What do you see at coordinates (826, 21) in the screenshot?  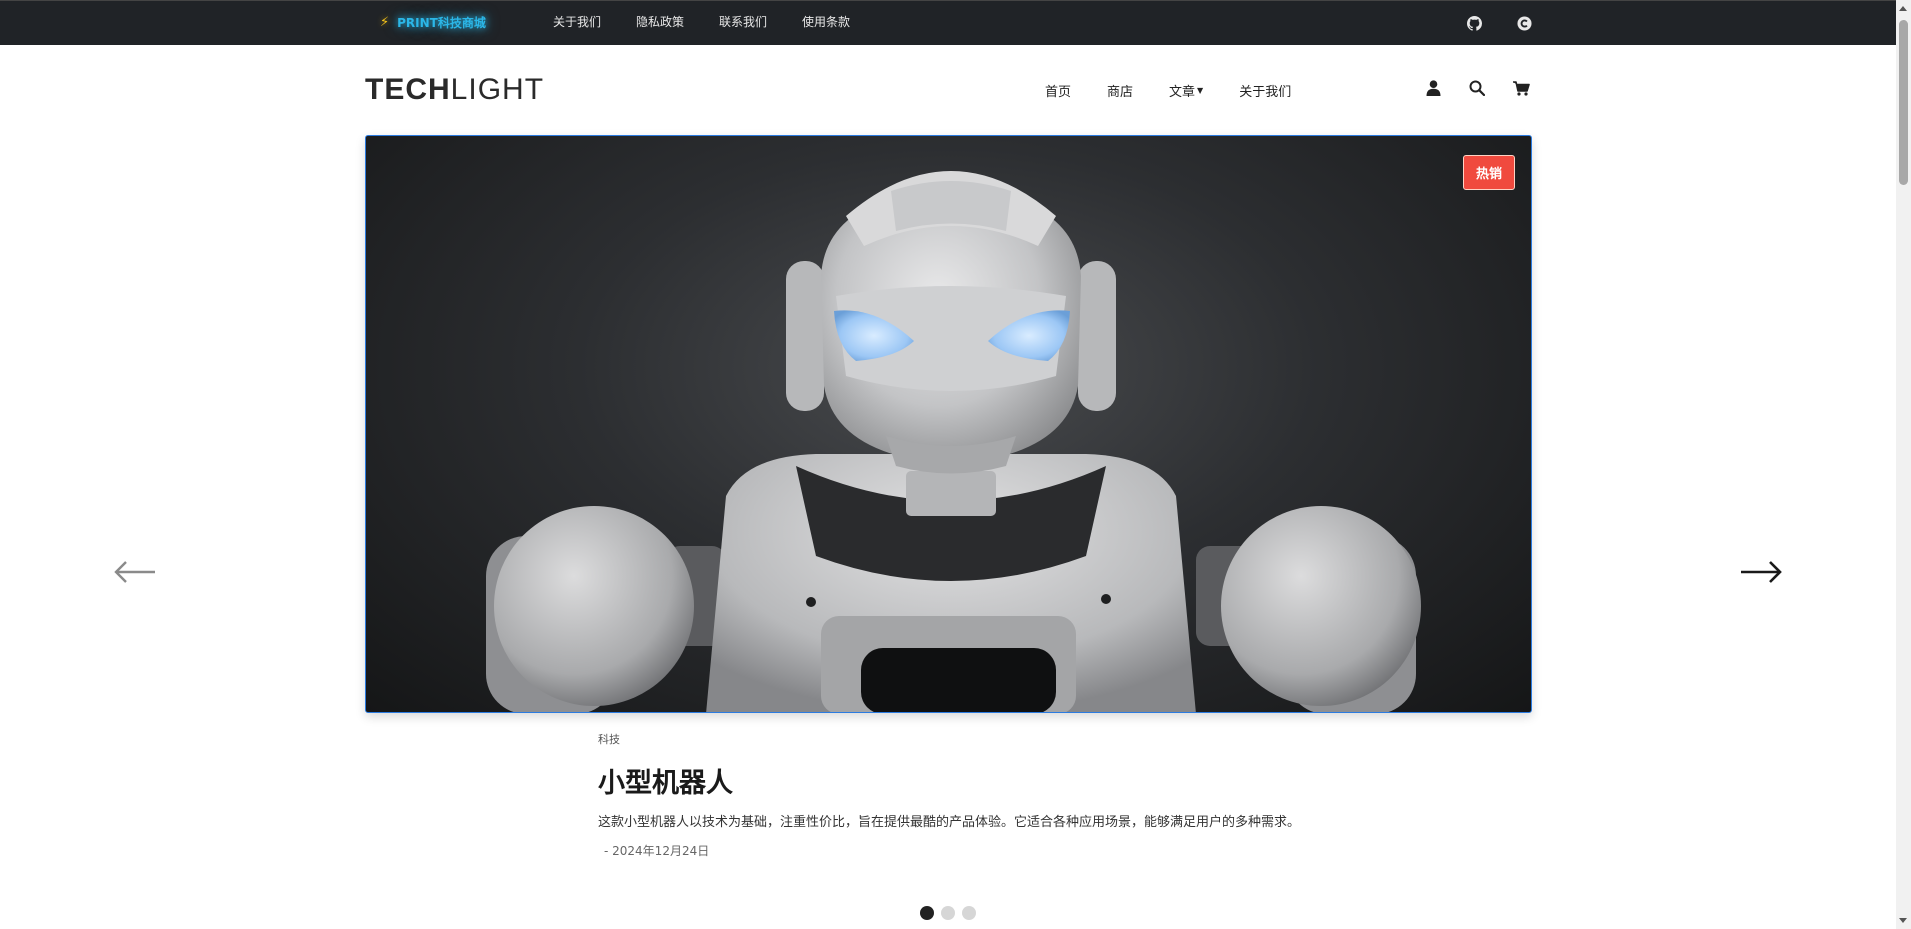 I see `top-link-terms: 使用条款` at bounding box center [826, 21].